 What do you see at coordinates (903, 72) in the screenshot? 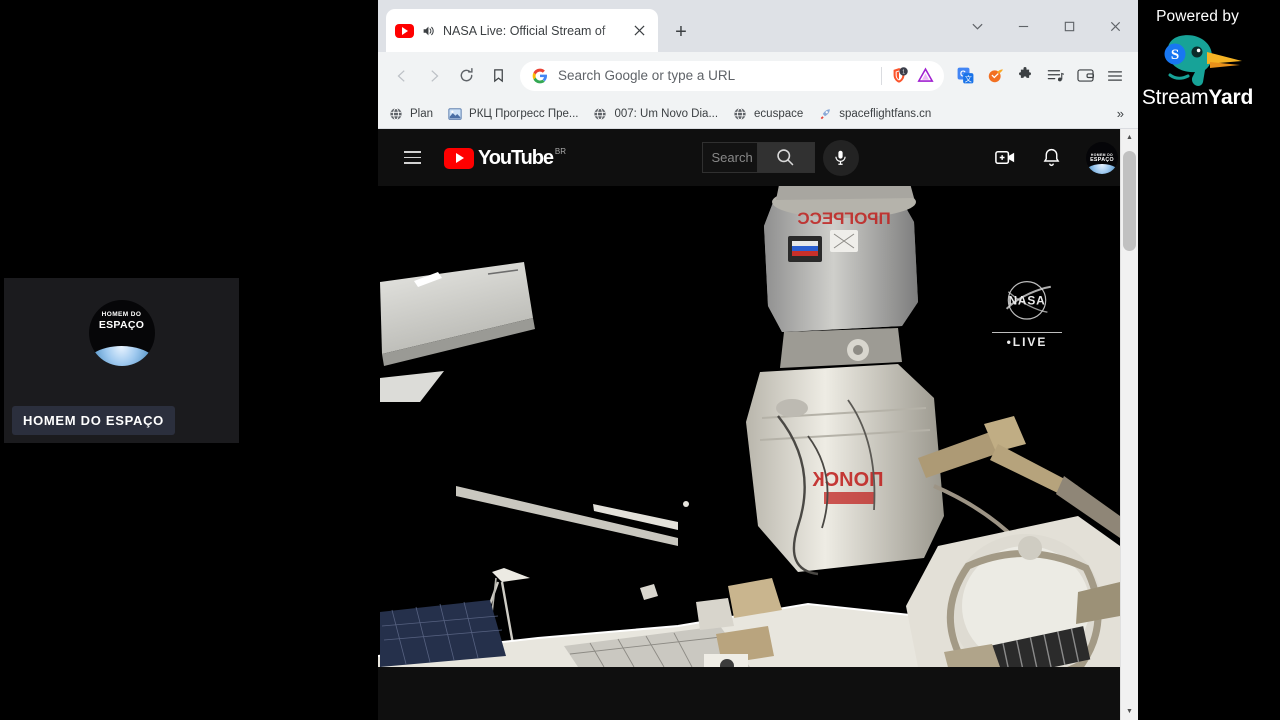
I see `svg-text: 1` at bounding box center [903, 72].